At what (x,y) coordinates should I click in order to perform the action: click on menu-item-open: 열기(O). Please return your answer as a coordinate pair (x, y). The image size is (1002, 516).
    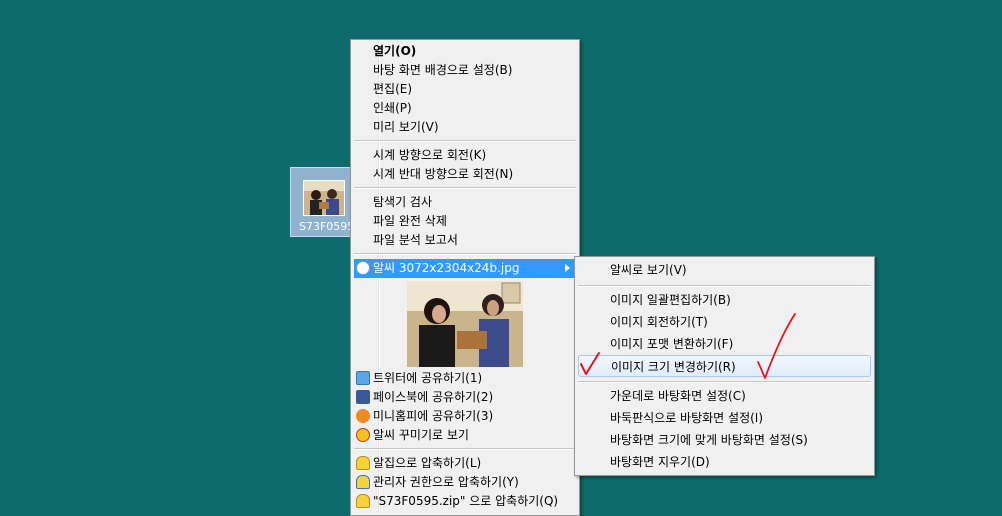
    Looking at the image, I should click on (465, 51).